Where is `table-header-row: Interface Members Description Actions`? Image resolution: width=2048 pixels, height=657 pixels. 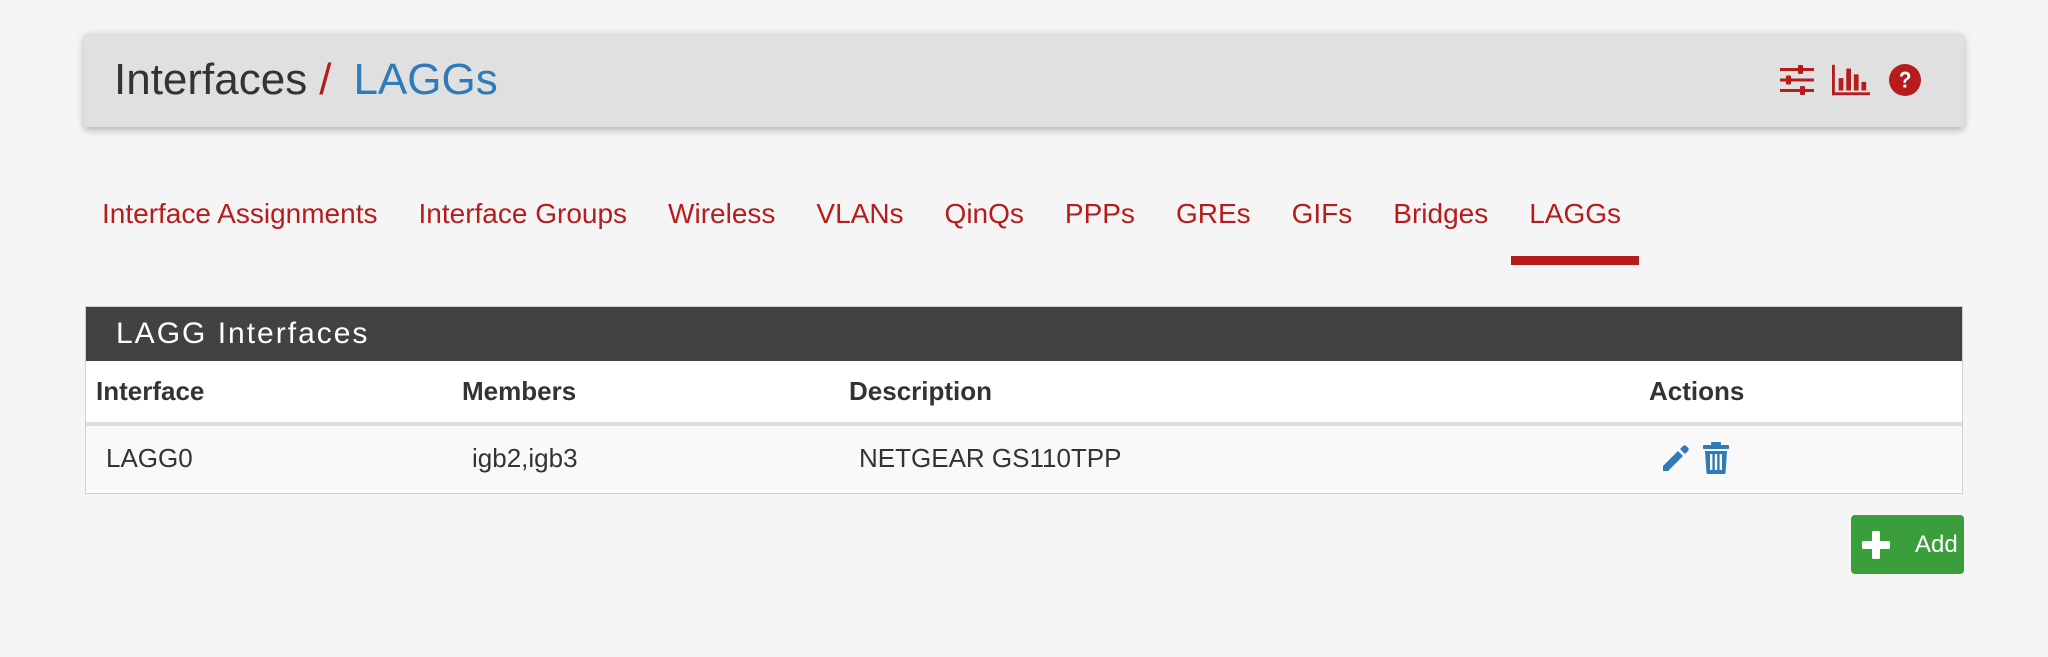
table-header-row: Interface Members Description Actions is located at coordinates (1024, 393).